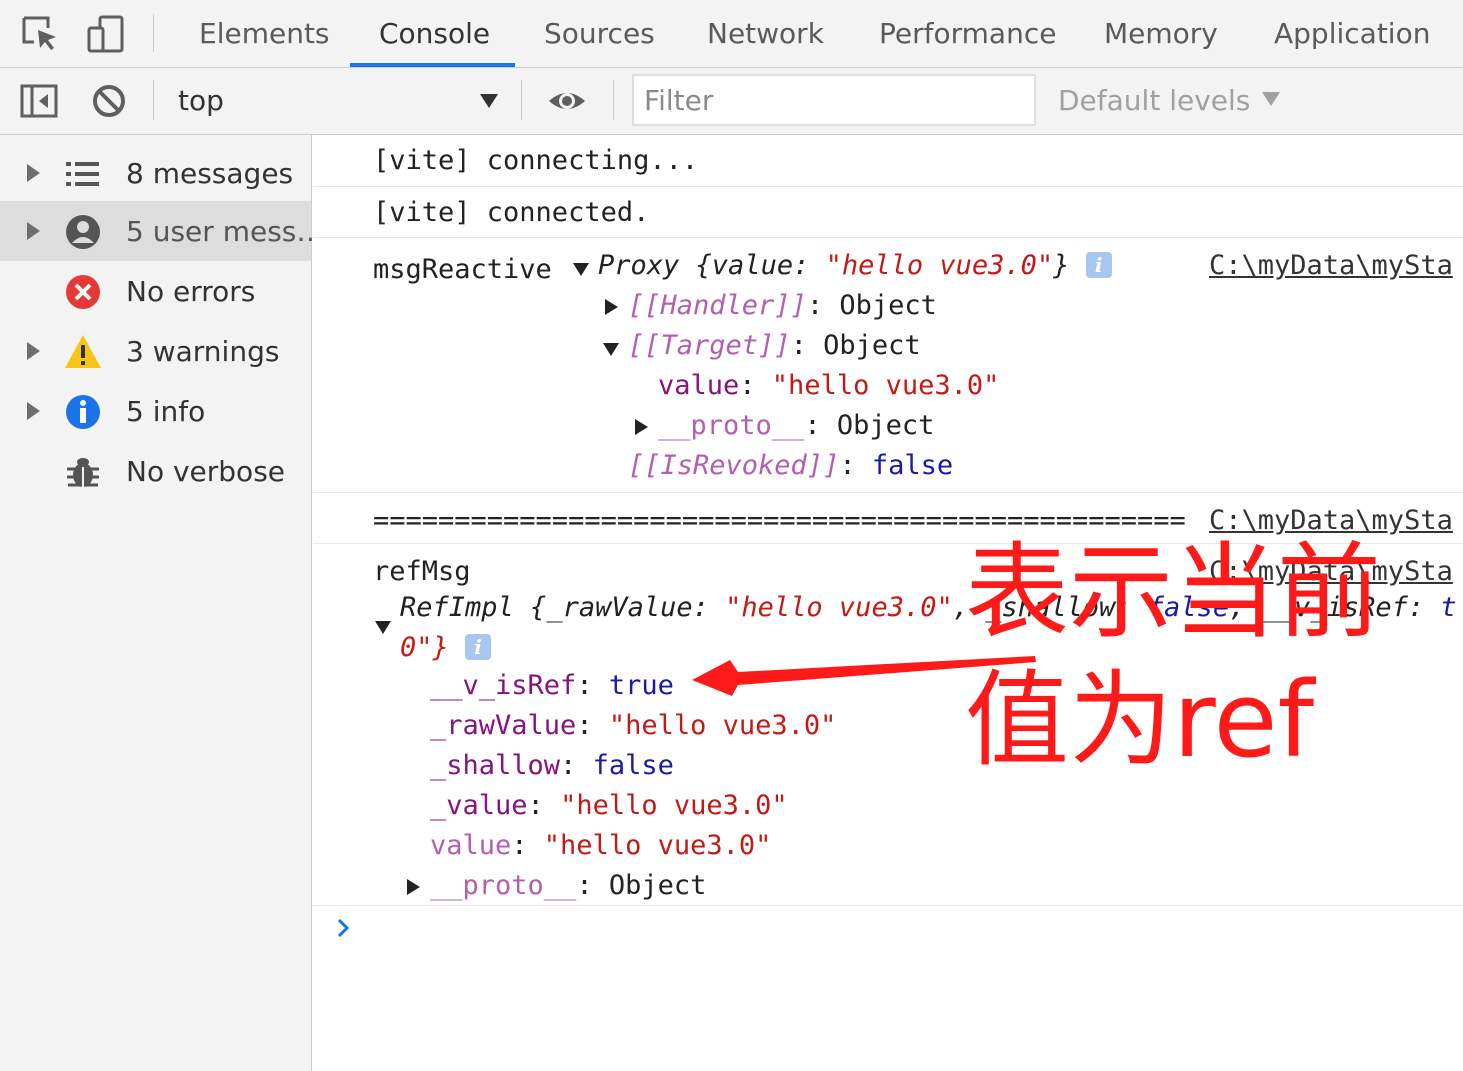 Image resolution: width=1463 pixels, height=1071 pixels. Describe the element at coordinates (1154, 100) in the screenshot. I see `levels-label: Default levels` at that location.